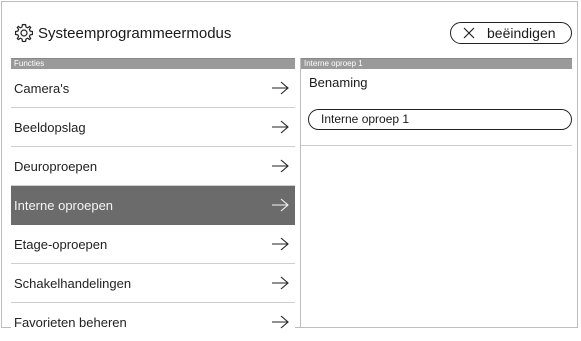  I want to click on menu-item-label: Favorieten beheren, so click(70, 322).